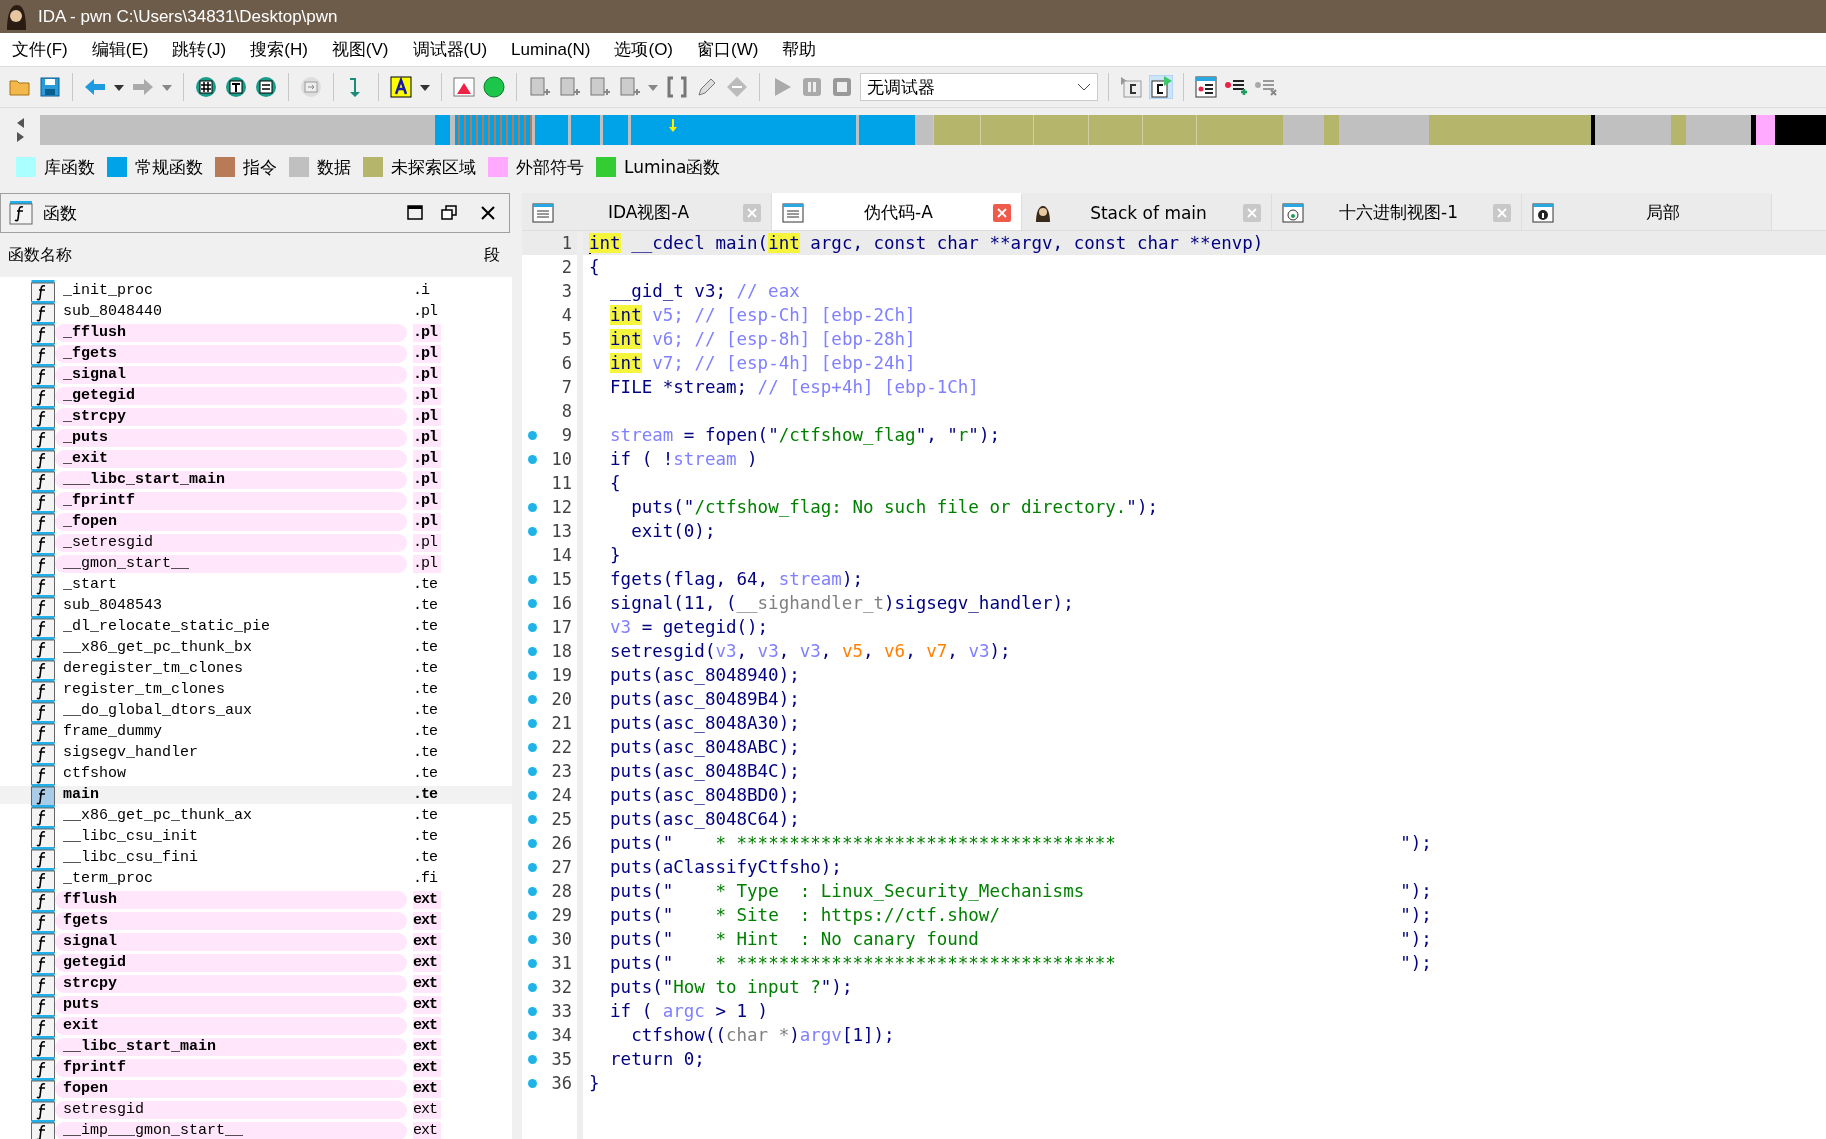 The width and height of the screenshot is (1826, 1139). What do you see at coordinates (231, 1089) in the screenshot?
I see `function-name: fopen` at bounding box center [231, 1089].